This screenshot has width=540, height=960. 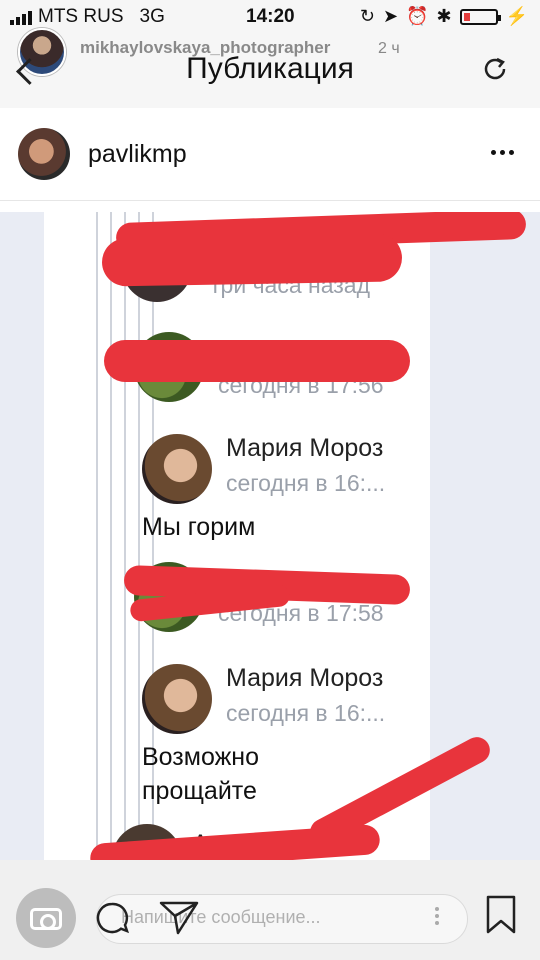 What do you see at coordinates (495, 69) in the screenshot?
I see `refresh-icon` at bounding box center [495, 69].